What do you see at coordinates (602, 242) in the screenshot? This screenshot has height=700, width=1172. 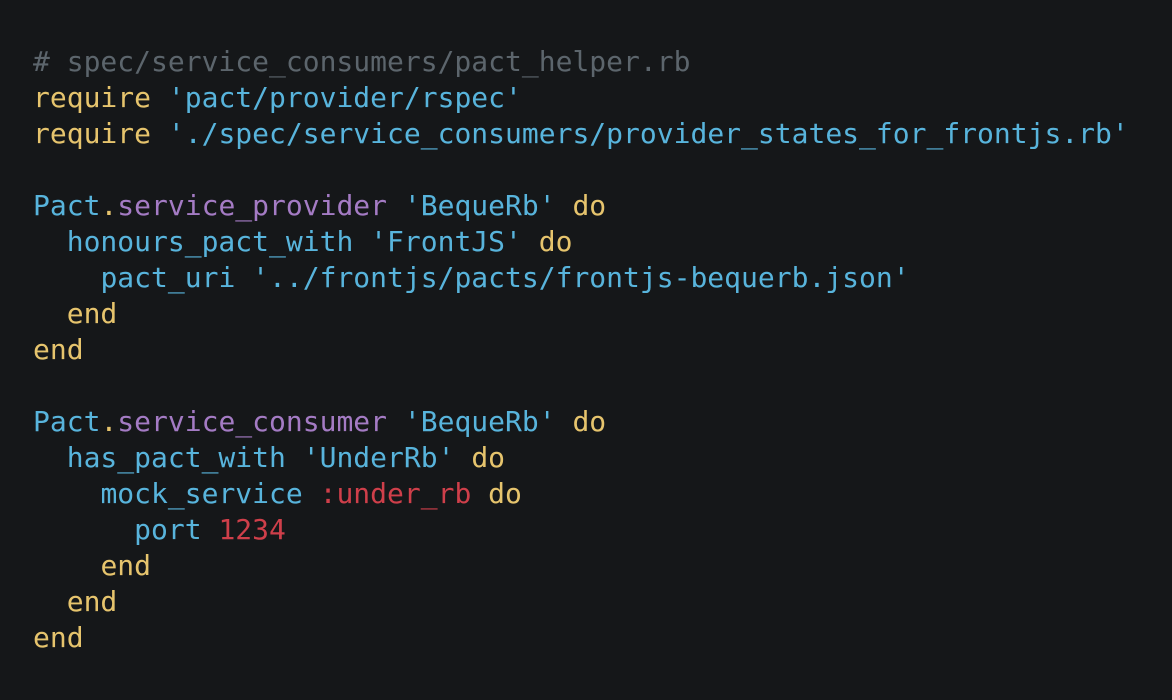 I see `code-line-6: honours_pact_with 'FrontJS' do` at bounding box center [602, 242].